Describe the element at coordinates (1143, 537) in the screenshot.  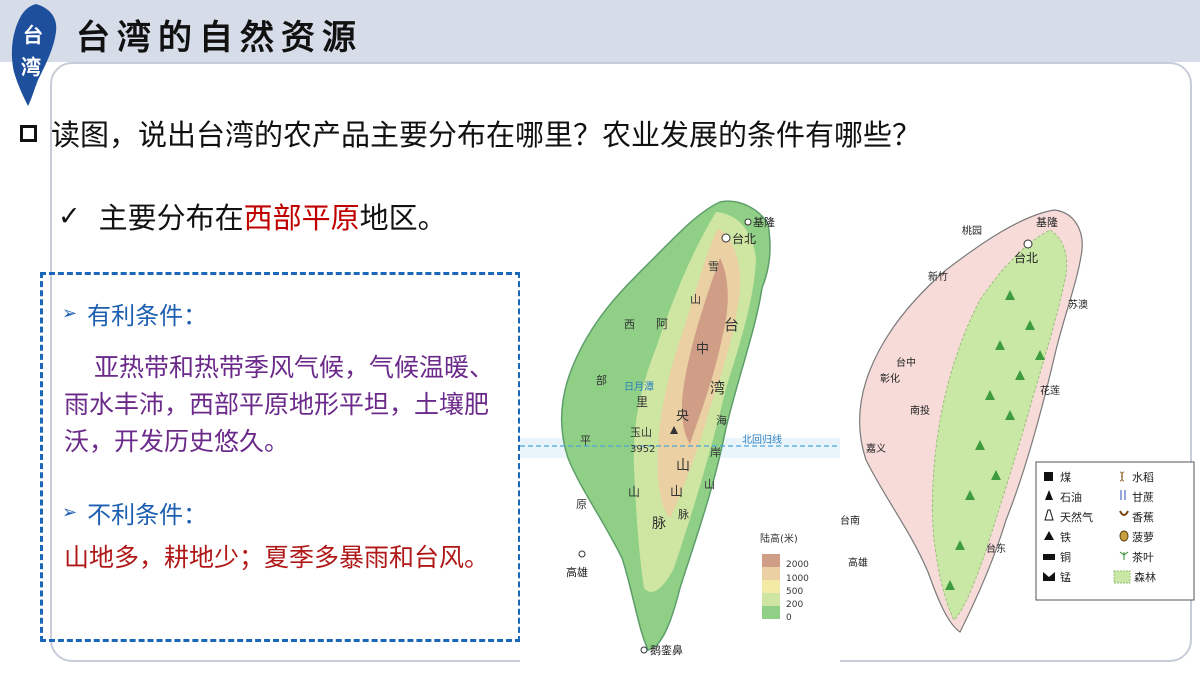
I see `legend-pineapple-label: 菠萝` at that location.